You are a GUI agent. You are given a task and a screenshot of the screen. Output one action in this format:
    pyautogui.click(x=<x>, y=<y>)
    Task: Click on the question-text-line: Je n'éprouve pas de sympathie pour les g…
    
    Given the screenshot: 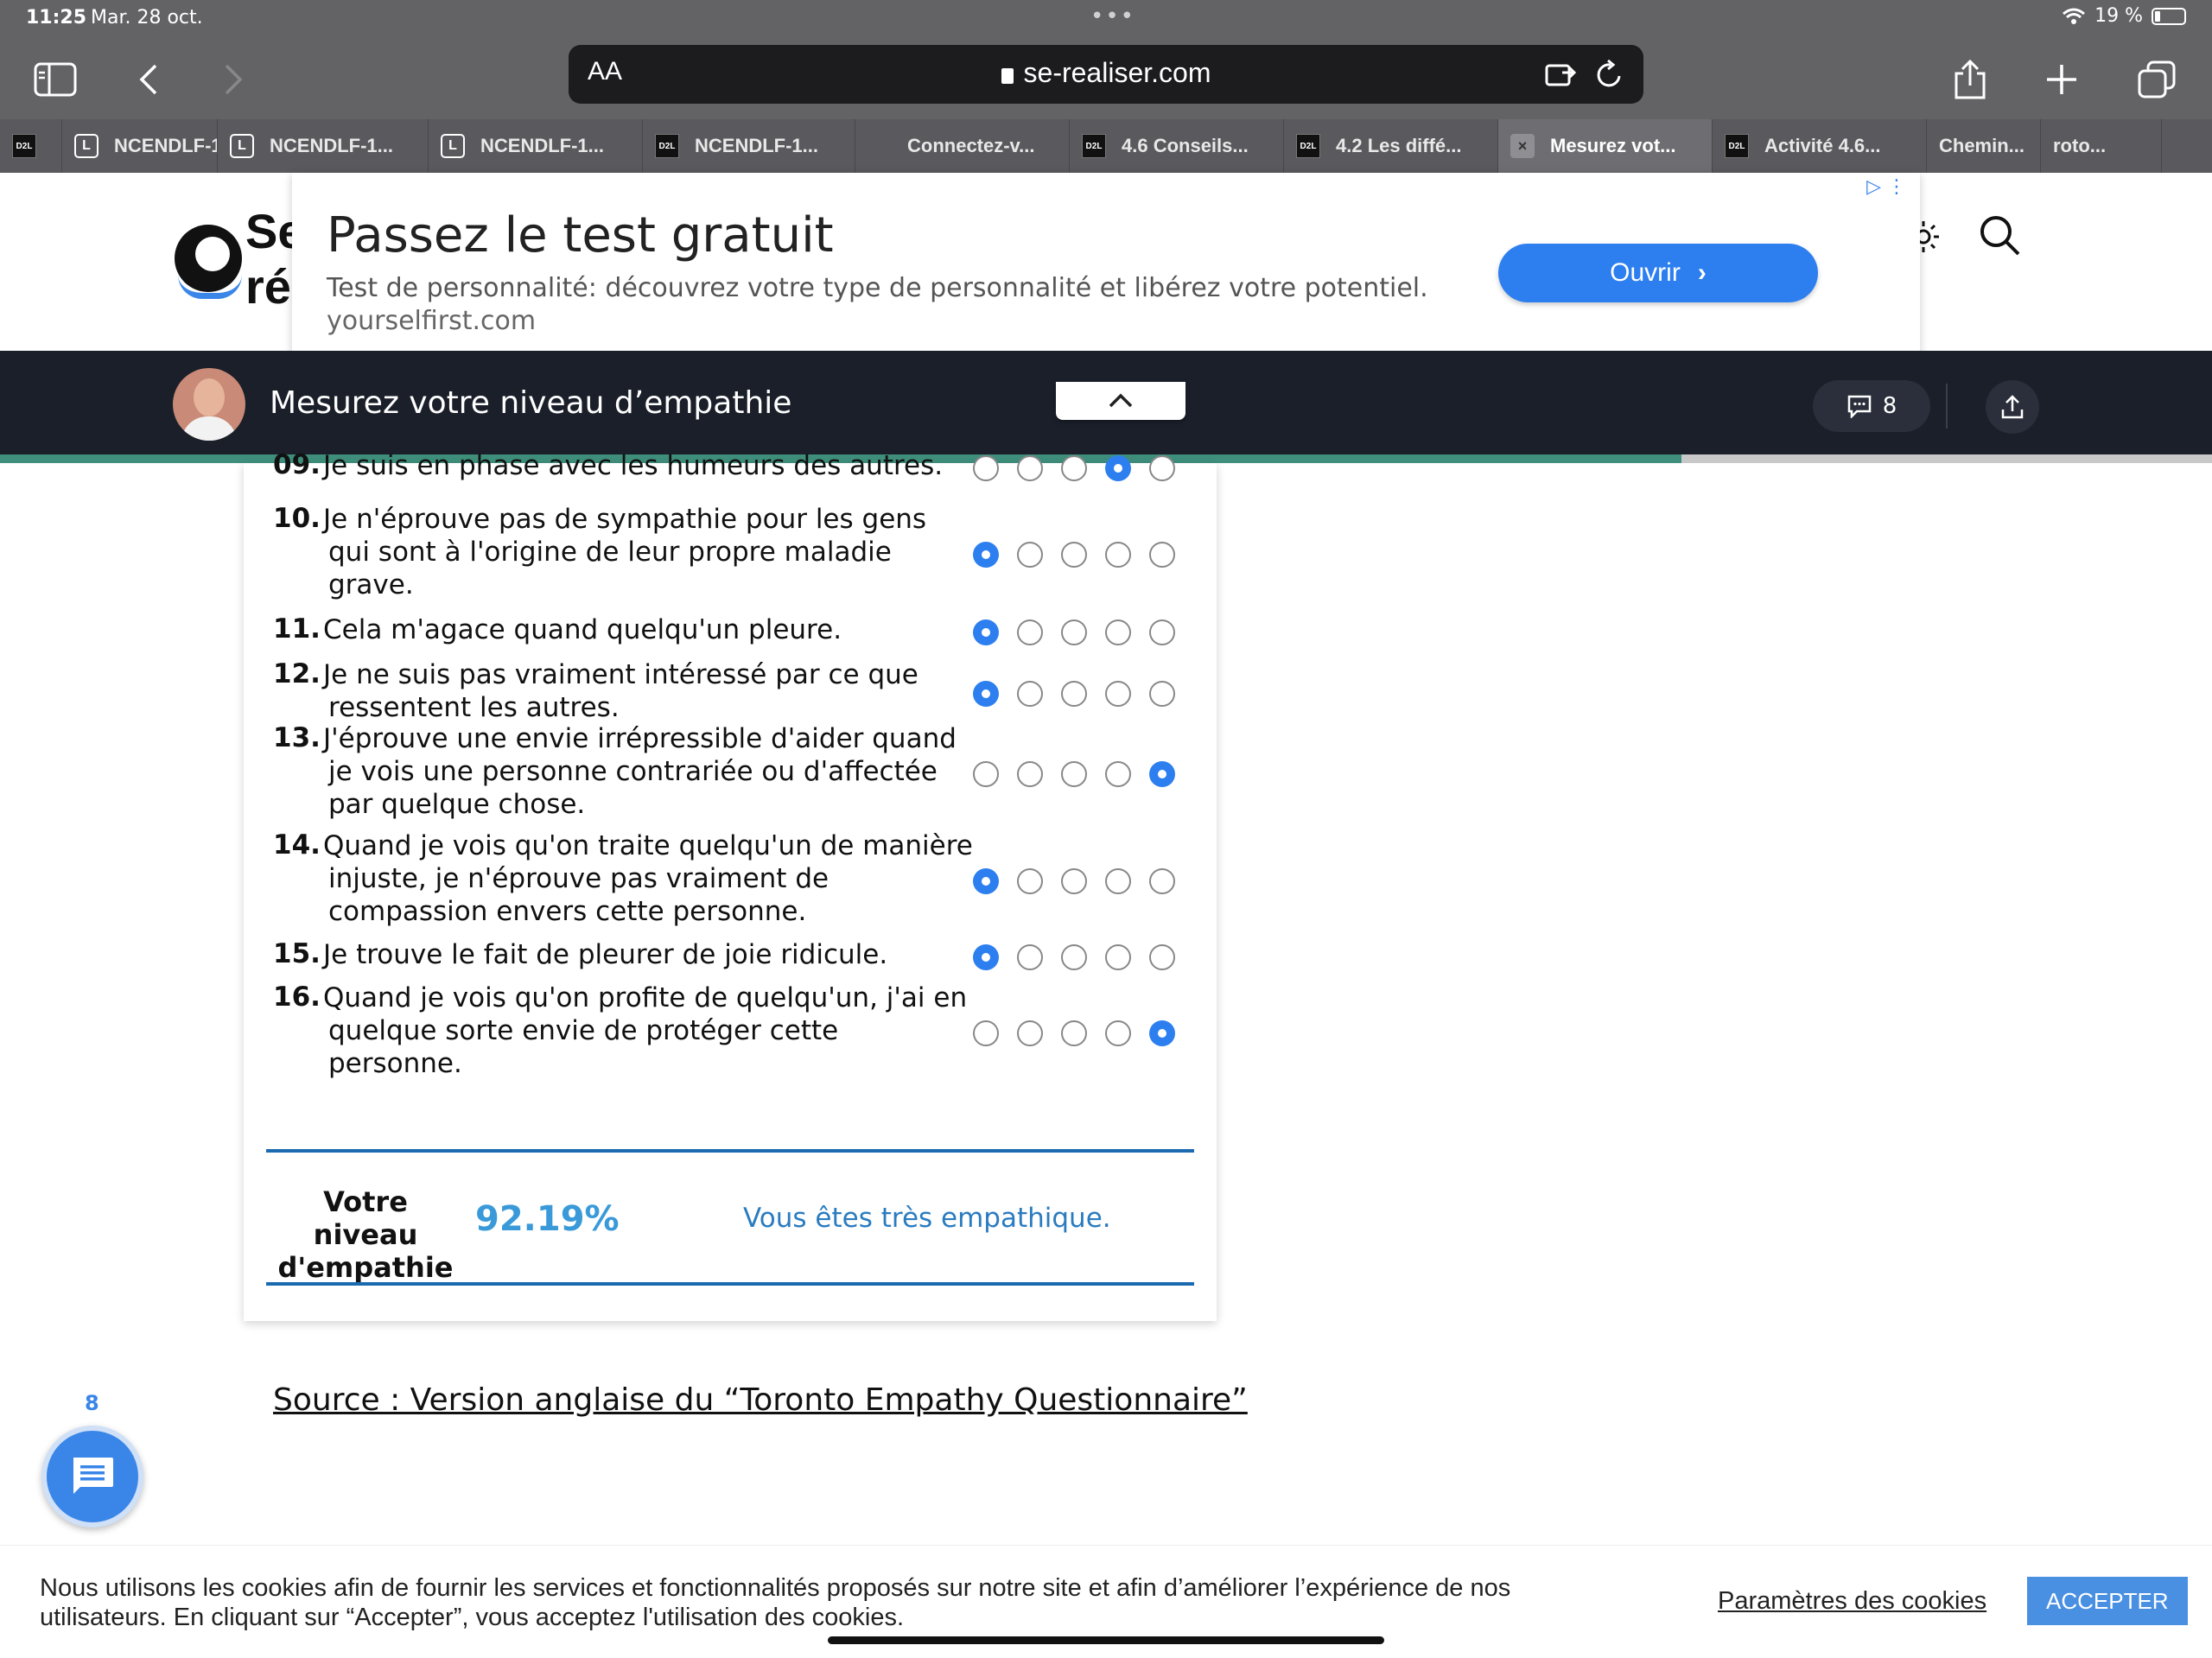 What is the action you would take?
    pyautogui.click(x=625, y=519)
    